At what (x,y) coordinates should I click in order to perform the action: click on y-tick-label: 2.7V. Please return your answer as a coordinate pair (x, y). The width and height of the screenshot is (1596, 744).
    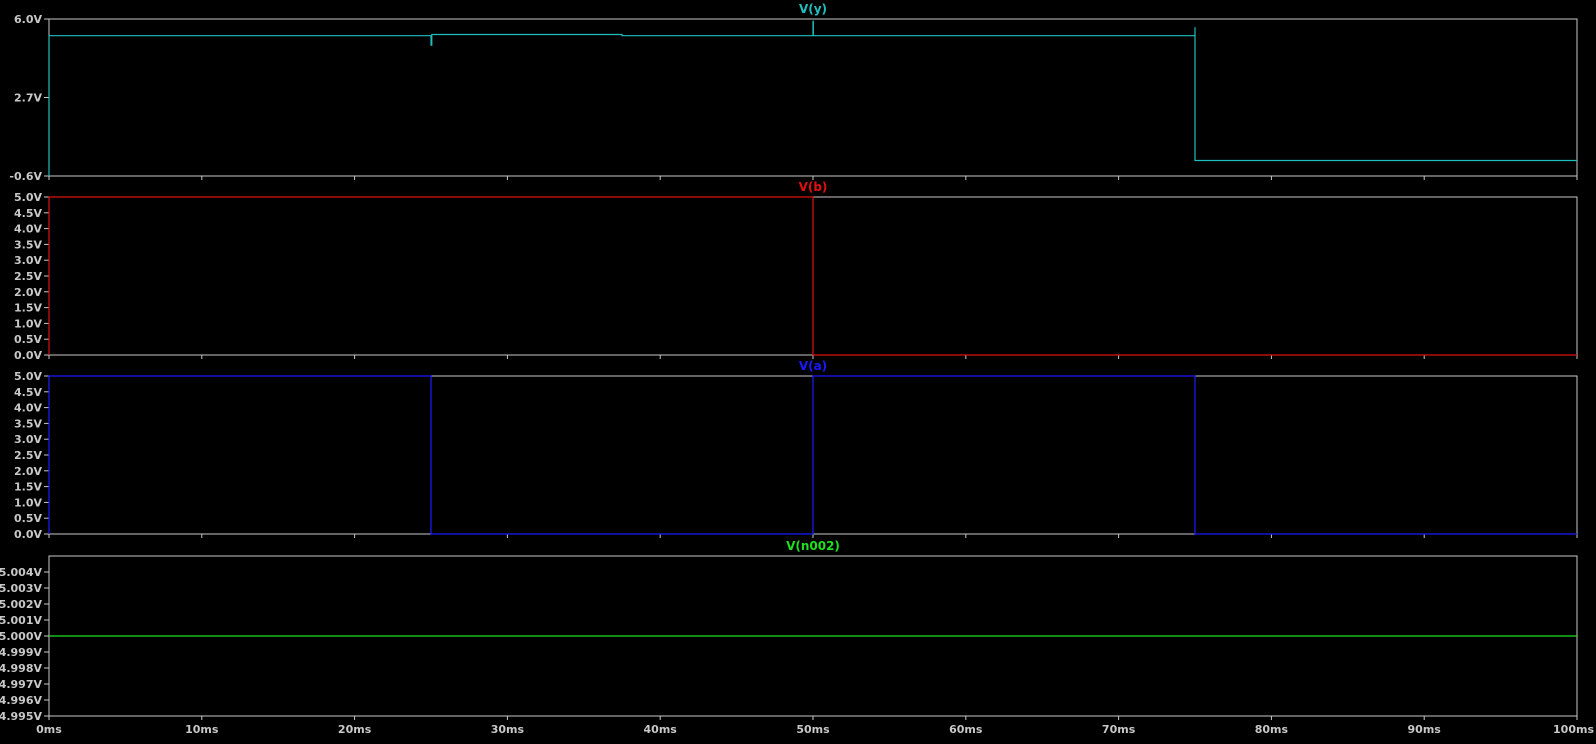
    Looking at the image, I should click on (28, 98).